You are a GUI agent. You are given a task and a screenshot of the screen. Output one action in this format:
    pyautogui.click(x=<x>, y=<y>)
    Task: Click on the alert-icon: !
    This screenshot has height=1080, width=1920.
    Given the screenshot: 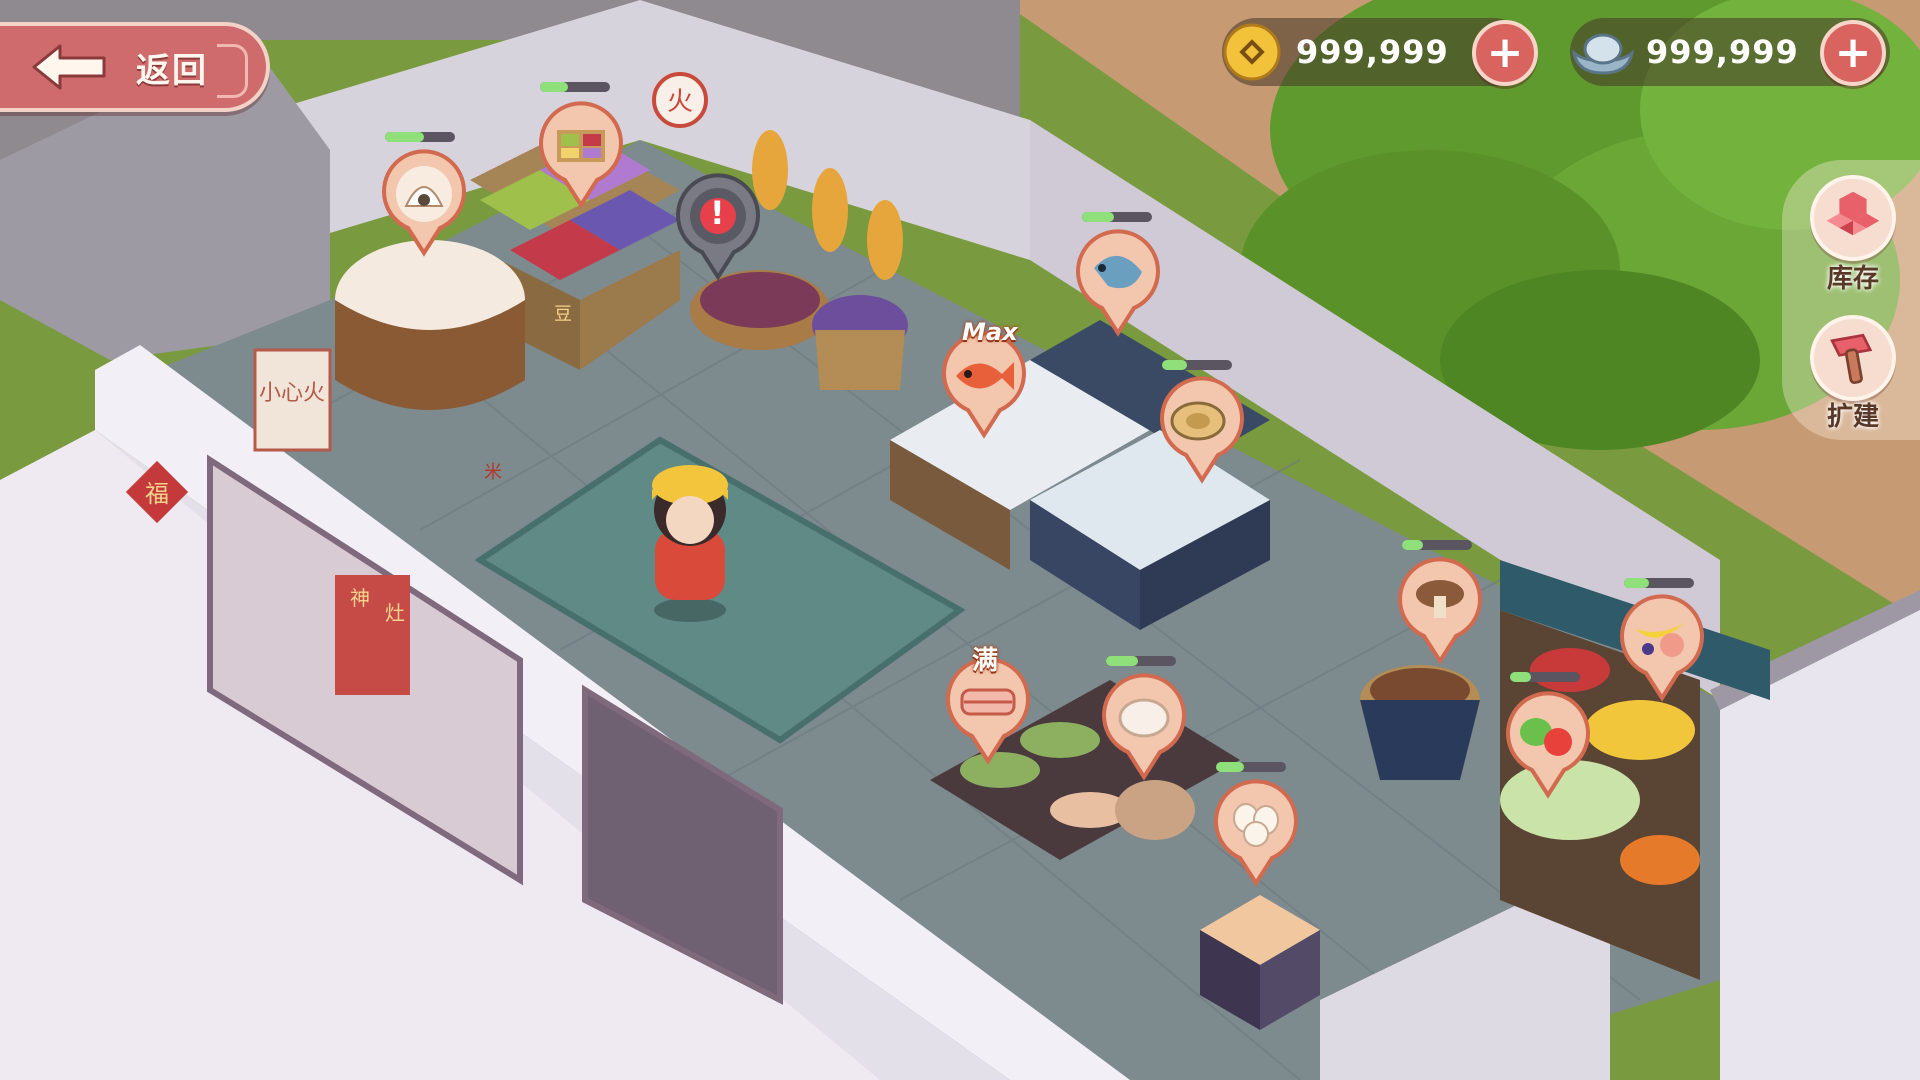 What is the action you would take?
    pyautogui.click(x=717, y=213)
    